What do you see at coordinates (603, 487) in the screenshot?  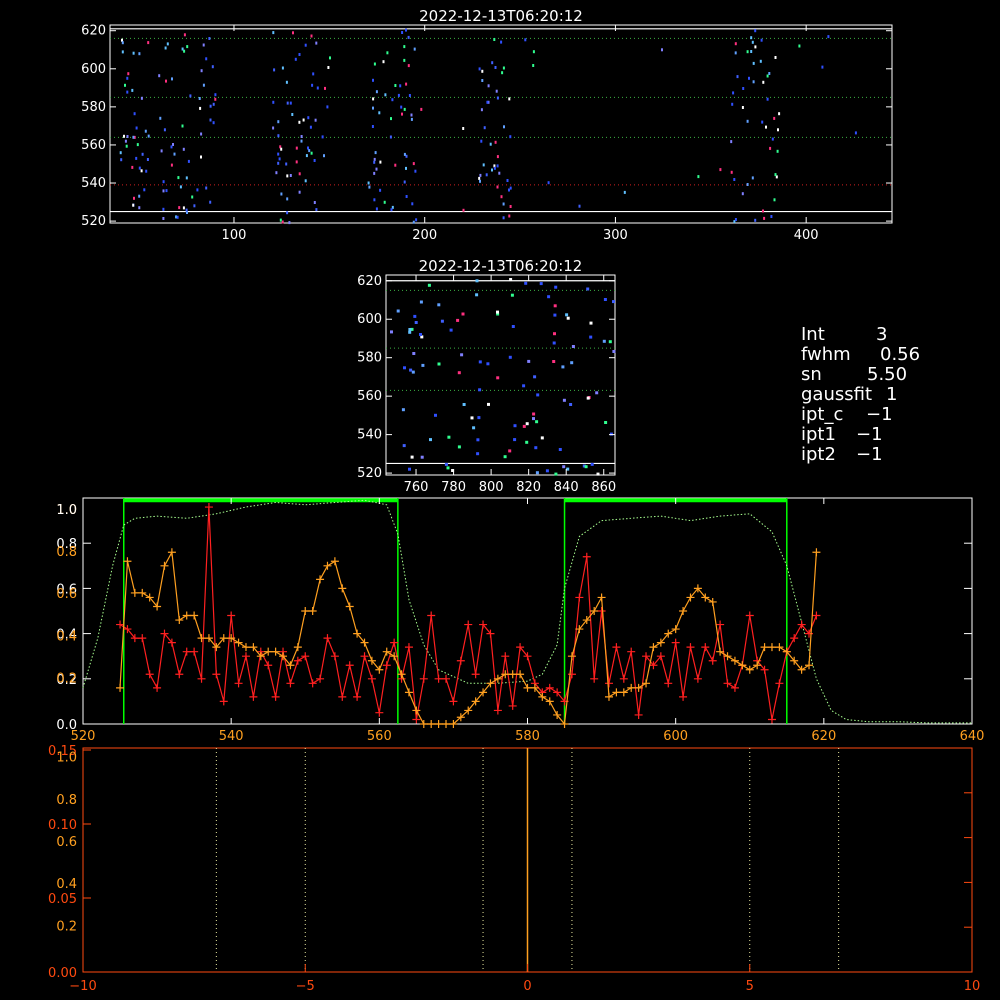 I see `x-tick-label: 860` at bounding box center [603, 487].